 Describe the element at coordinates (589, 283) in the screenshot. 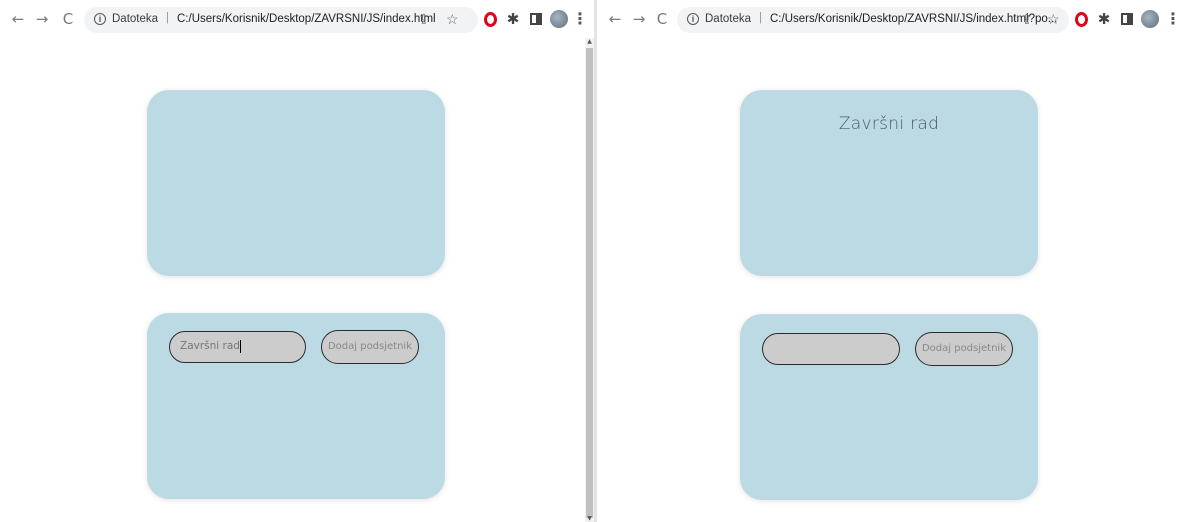

I see `scroll-thumb` at that location.